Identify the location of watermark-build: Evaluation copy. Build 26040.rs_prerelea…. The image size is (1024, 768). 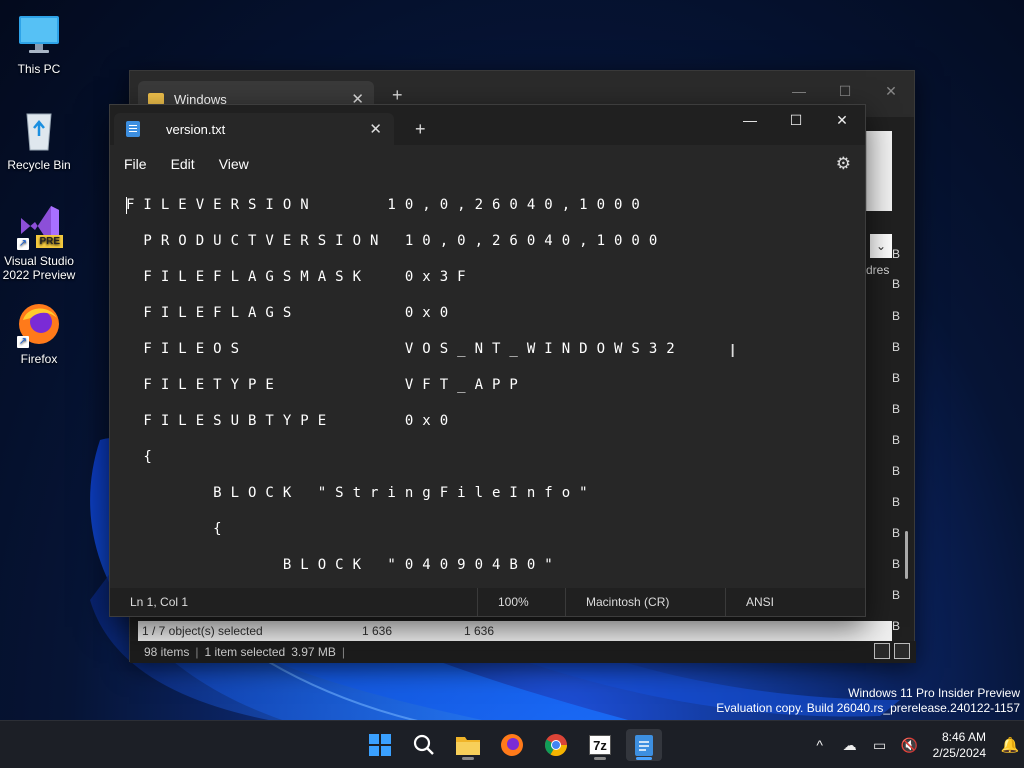
(868, 708).